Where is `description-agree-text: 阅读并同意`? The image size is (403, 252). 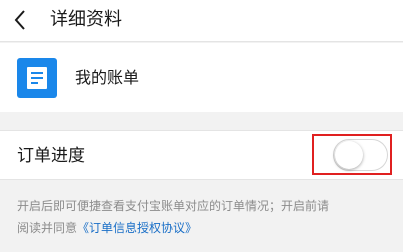 description-agree-text: 阅读并同意 is located at coordinates (47, 228).